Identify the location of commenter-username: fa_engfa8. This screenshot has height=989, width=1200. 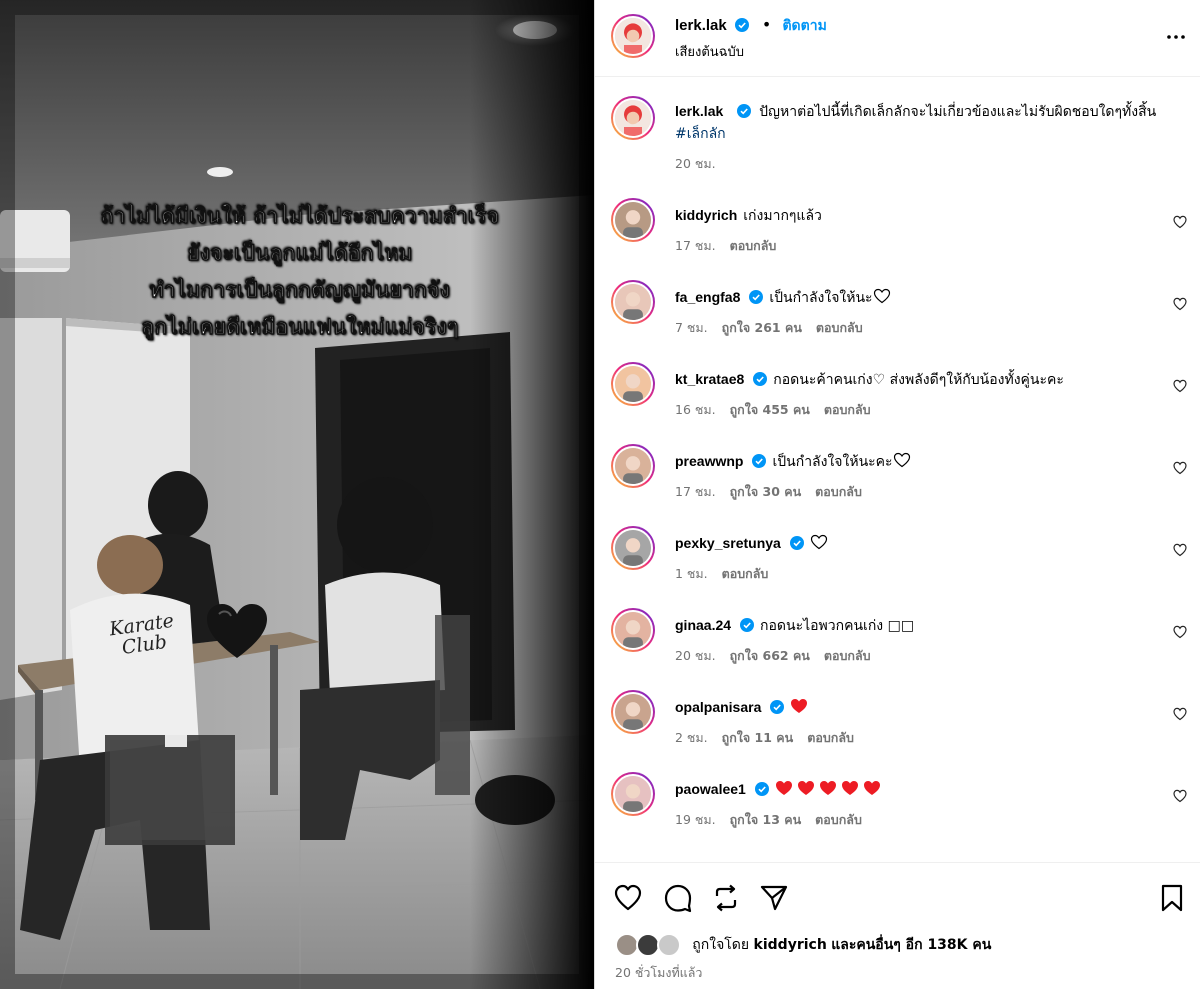
(707, 297).